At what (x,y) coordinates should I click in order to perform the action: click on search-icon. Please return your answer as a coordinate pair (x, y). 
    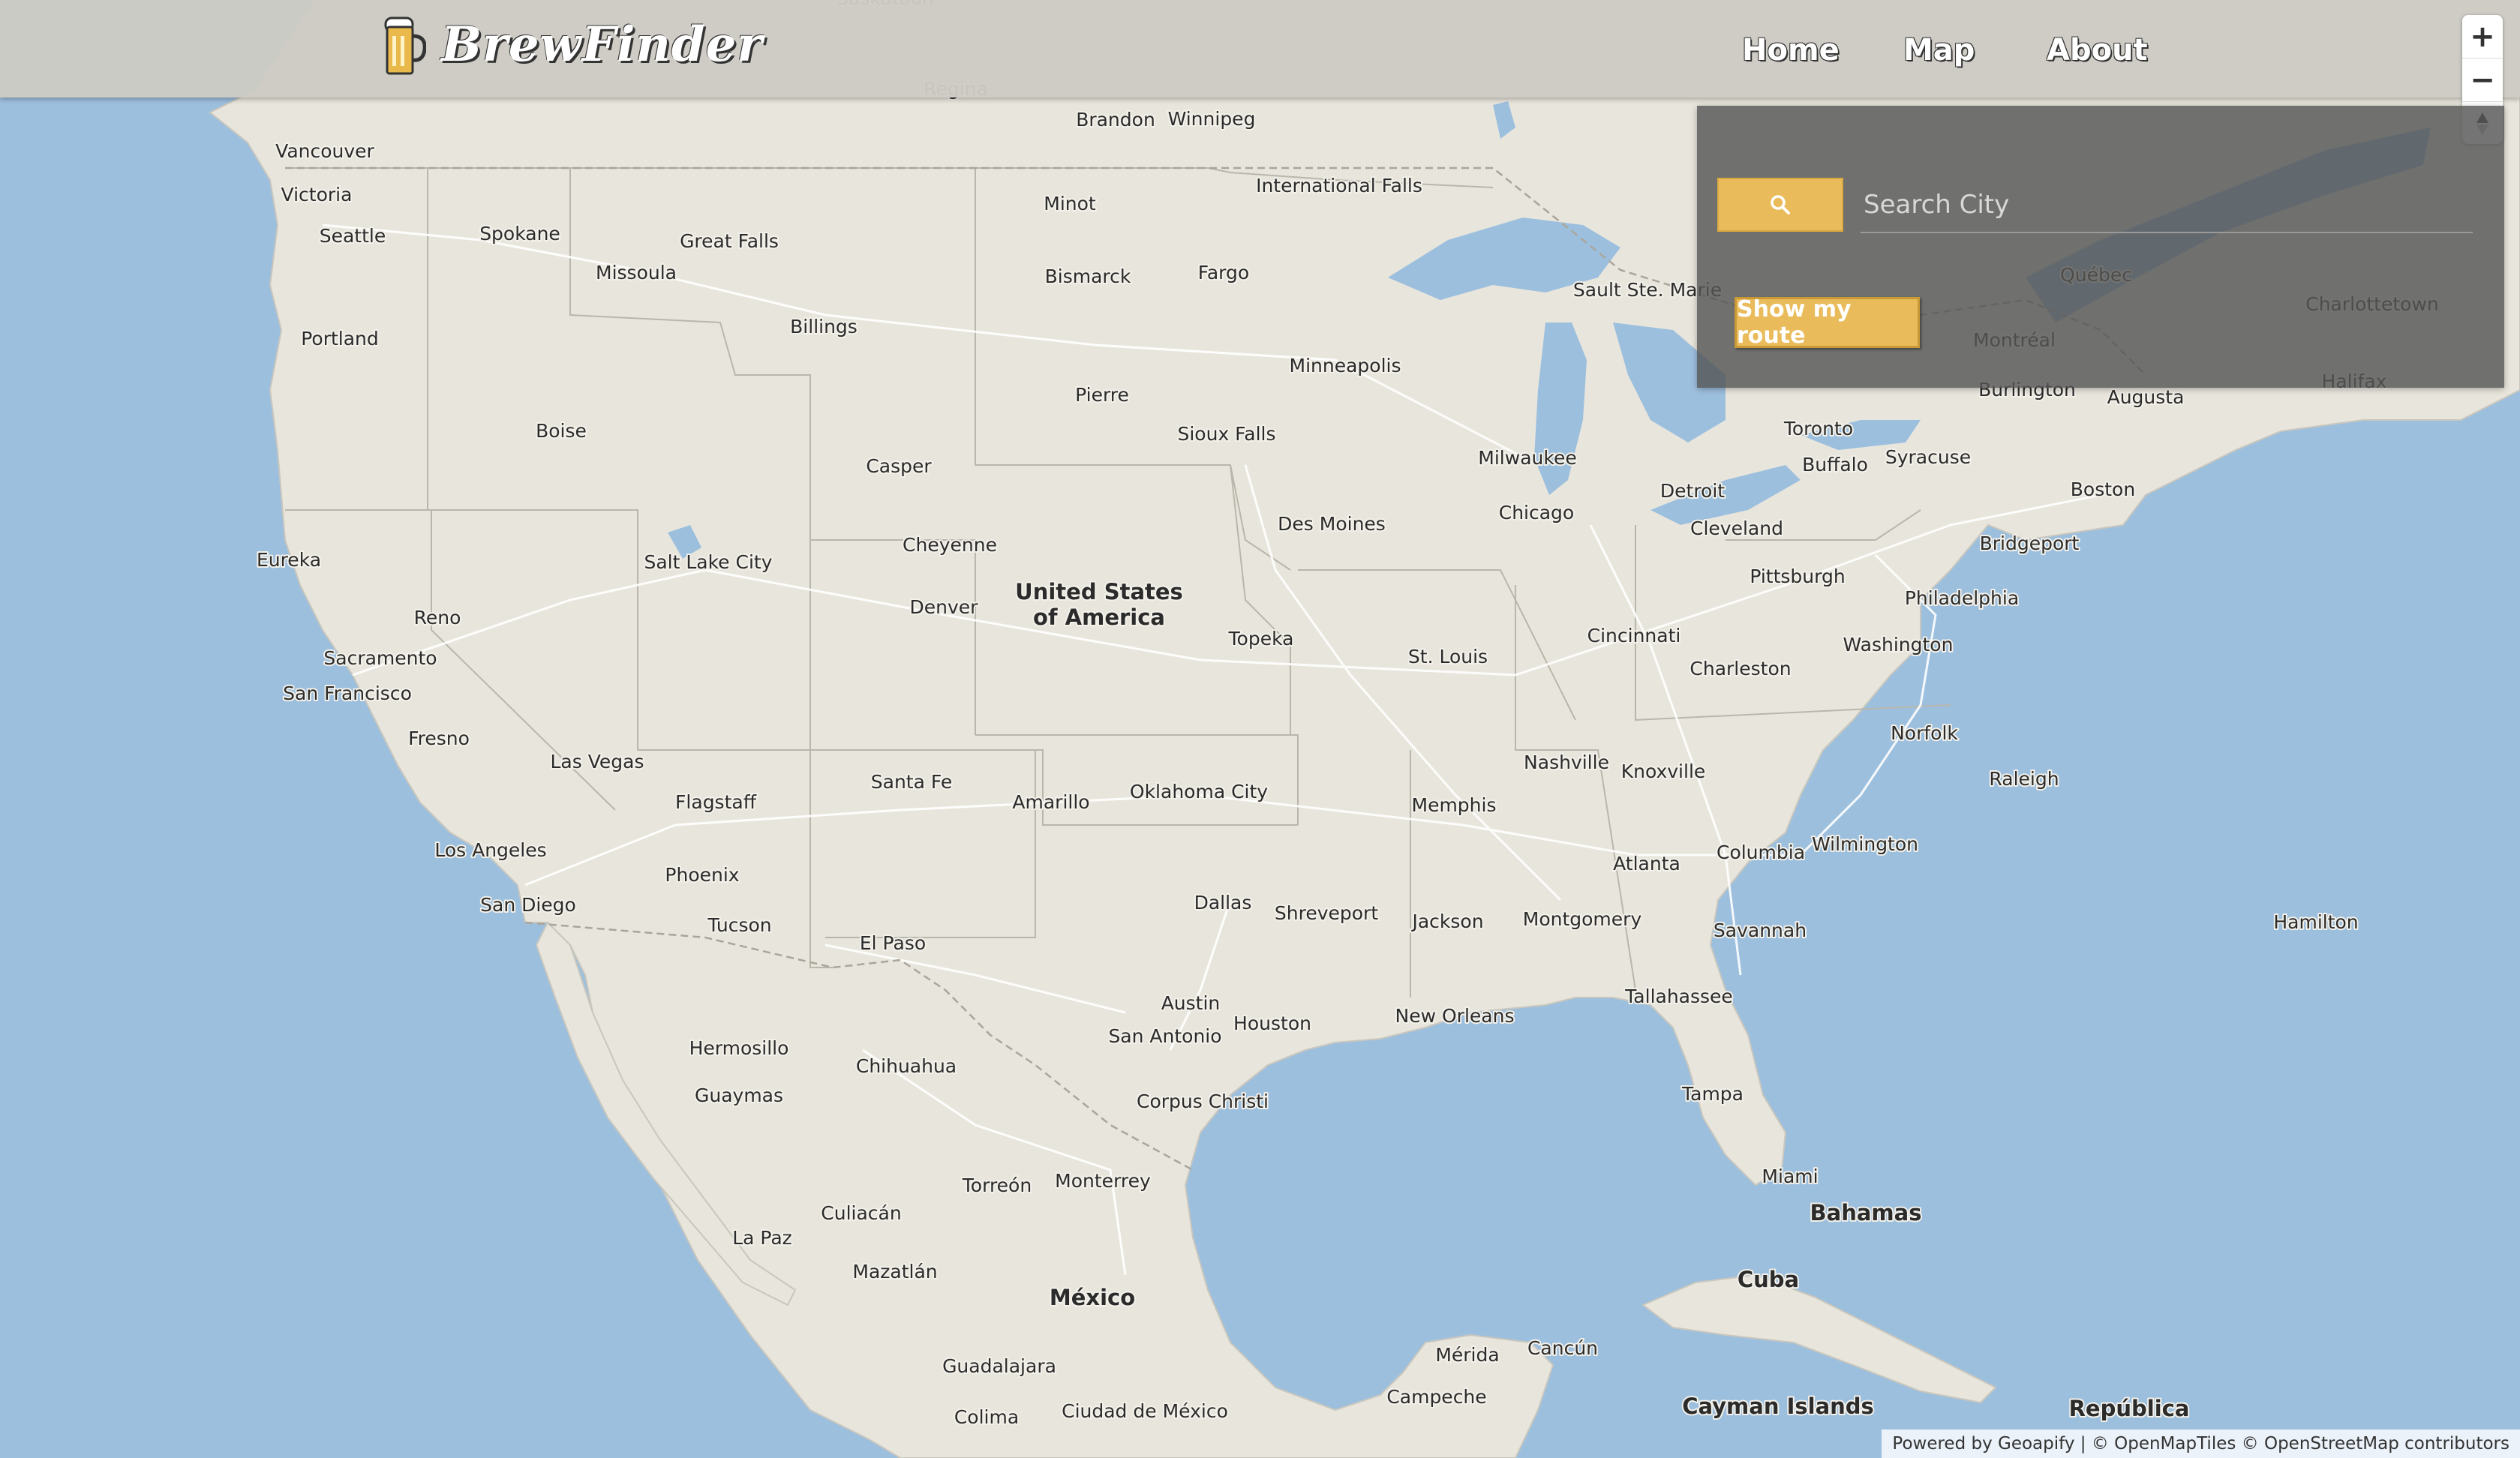
    Looking at the image, I should click on (1780, 204).